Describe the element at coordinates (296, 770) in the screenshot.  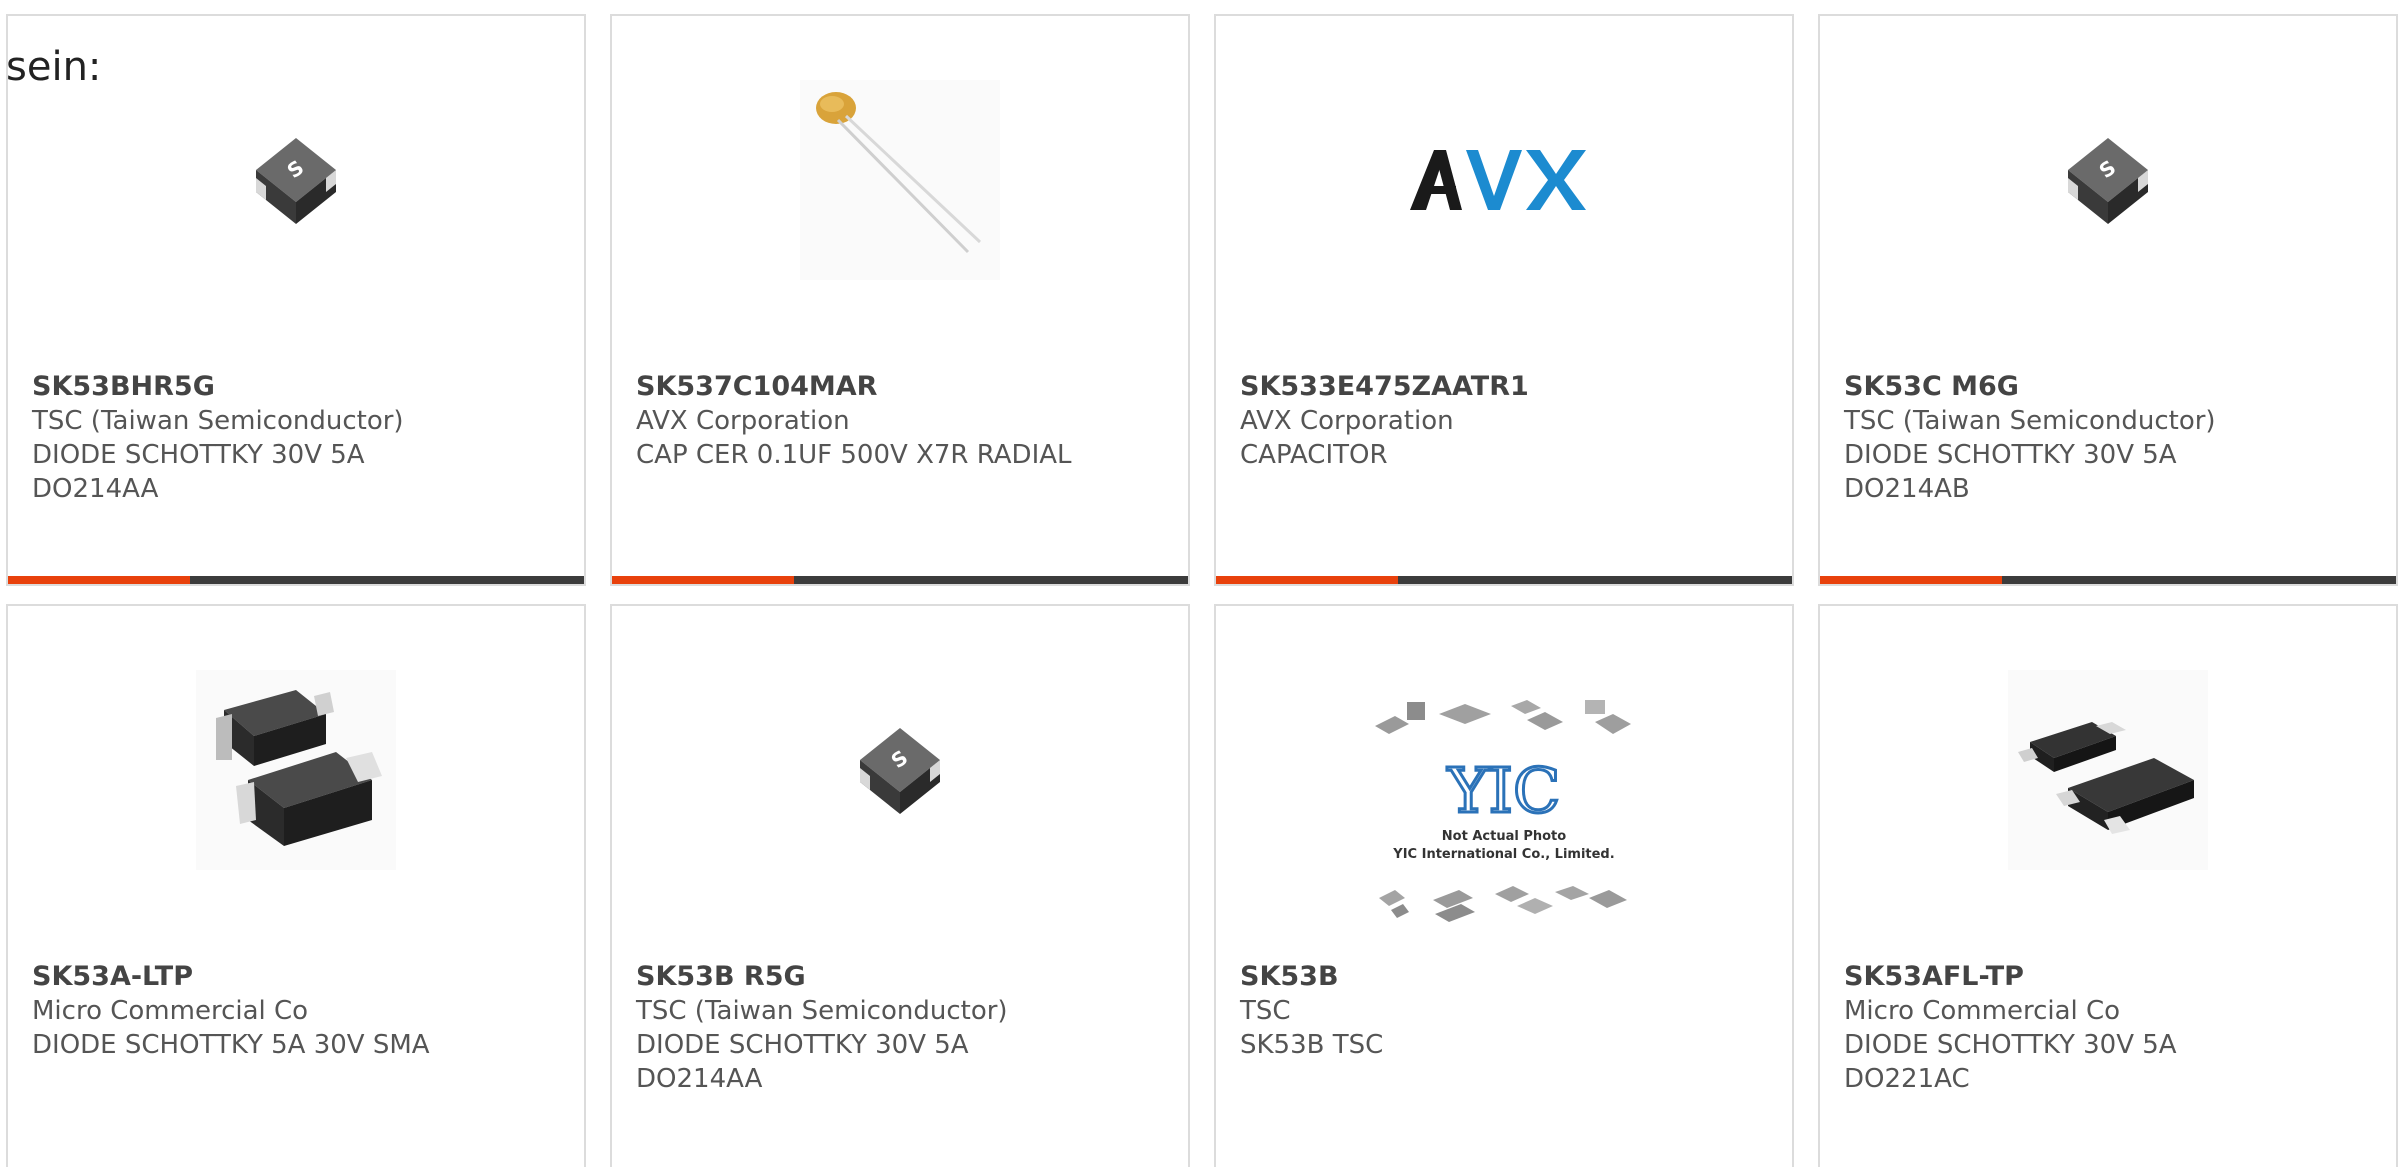
I see `sma-package-icon` at that location.